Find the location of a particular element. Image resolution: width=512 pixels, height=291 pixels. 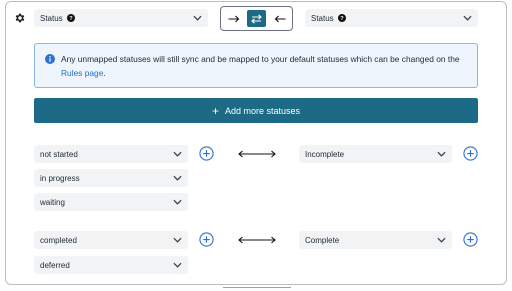

left-status-field-label: Status is located at coordinates (51, 18).